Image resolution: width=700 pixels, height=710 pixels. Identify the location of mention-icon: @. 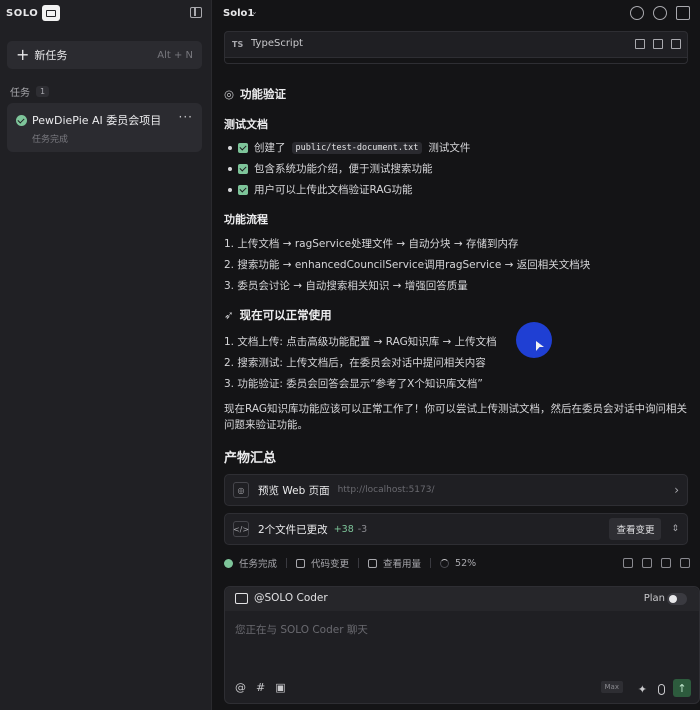
(240, 687).